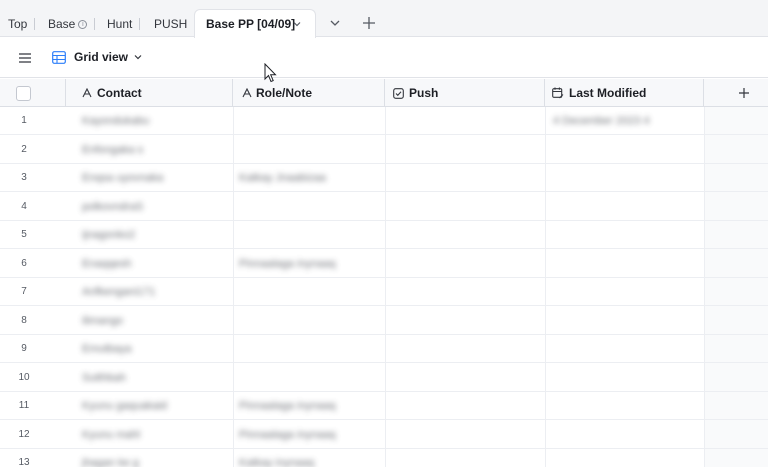 The image size is (768, 467). What do you see at coordinates (62, 24) in the screenshot?
I see `tab-label: Base` at bounding box center [62, 24].